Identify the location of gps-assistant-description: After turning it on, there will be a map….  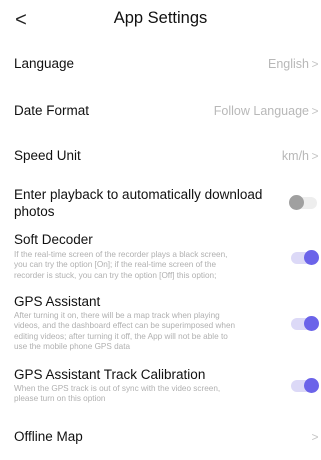
(148, 331).